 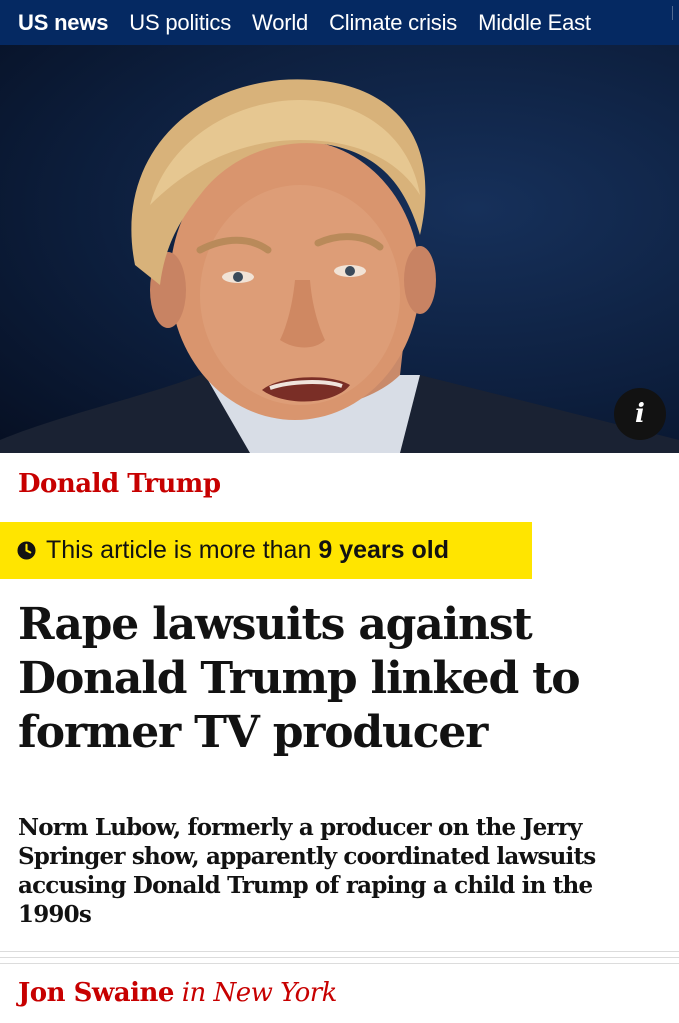 What do you see at coordinates (534, 23) in the screenshot?
I see `nav-item-middle-east: Middle East` at bounding box center [534, 23].